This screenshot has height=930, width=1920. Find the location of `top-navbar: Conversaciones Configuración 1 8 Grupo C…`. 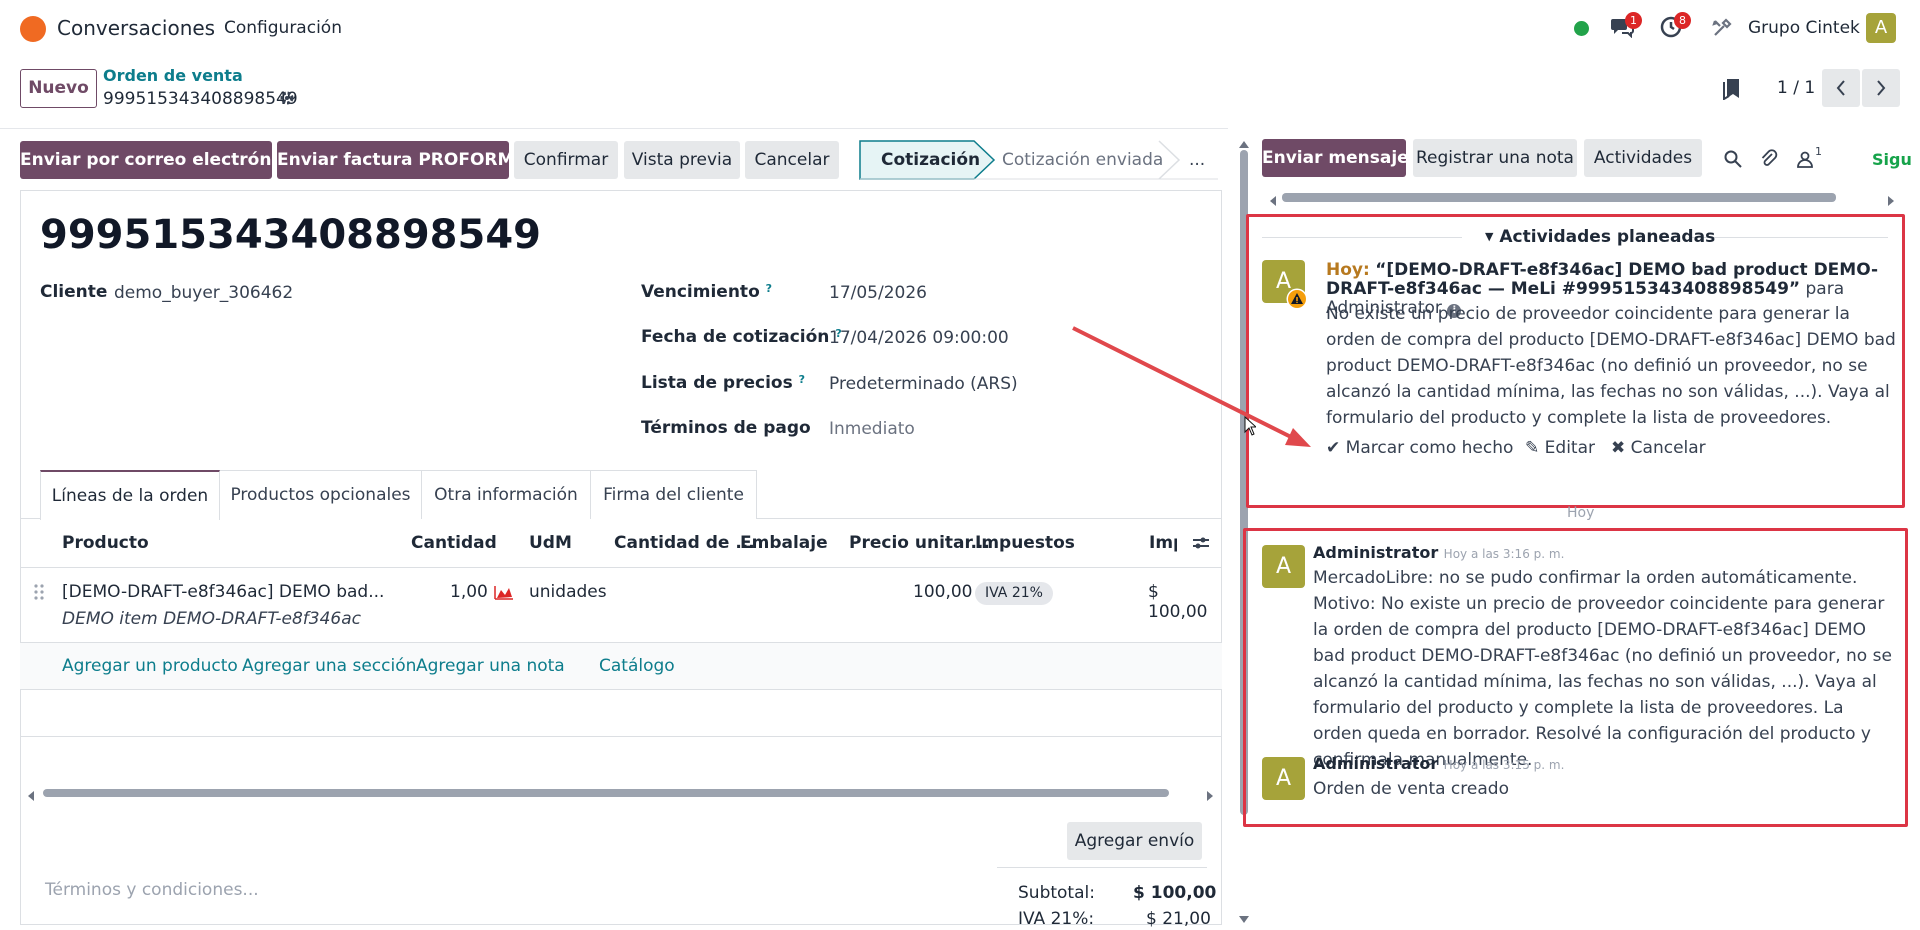

top-navbar: Conversaciones Configuración 1 8 Grupo C… is located at coordinates (960, 28).